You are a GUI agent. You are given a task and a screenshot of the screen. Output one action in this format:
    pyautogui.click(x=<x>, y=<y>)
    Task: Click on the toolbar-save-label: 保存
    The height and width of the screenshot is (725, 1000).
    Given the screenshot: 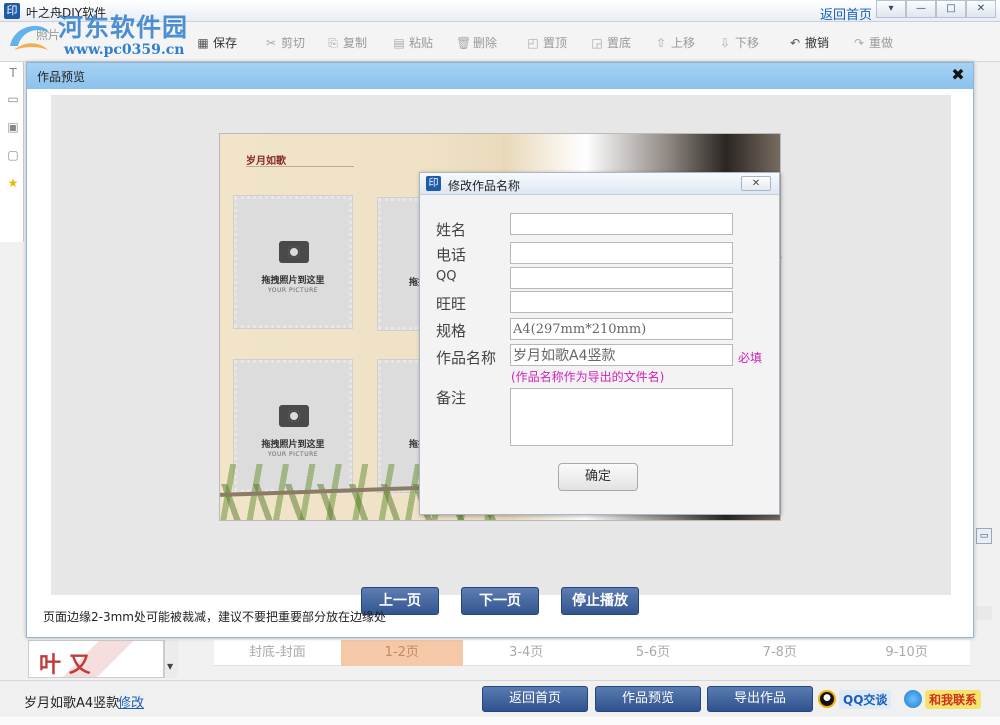 What is the action you would take?
    pyautogui.click(x=225, y=43)
    